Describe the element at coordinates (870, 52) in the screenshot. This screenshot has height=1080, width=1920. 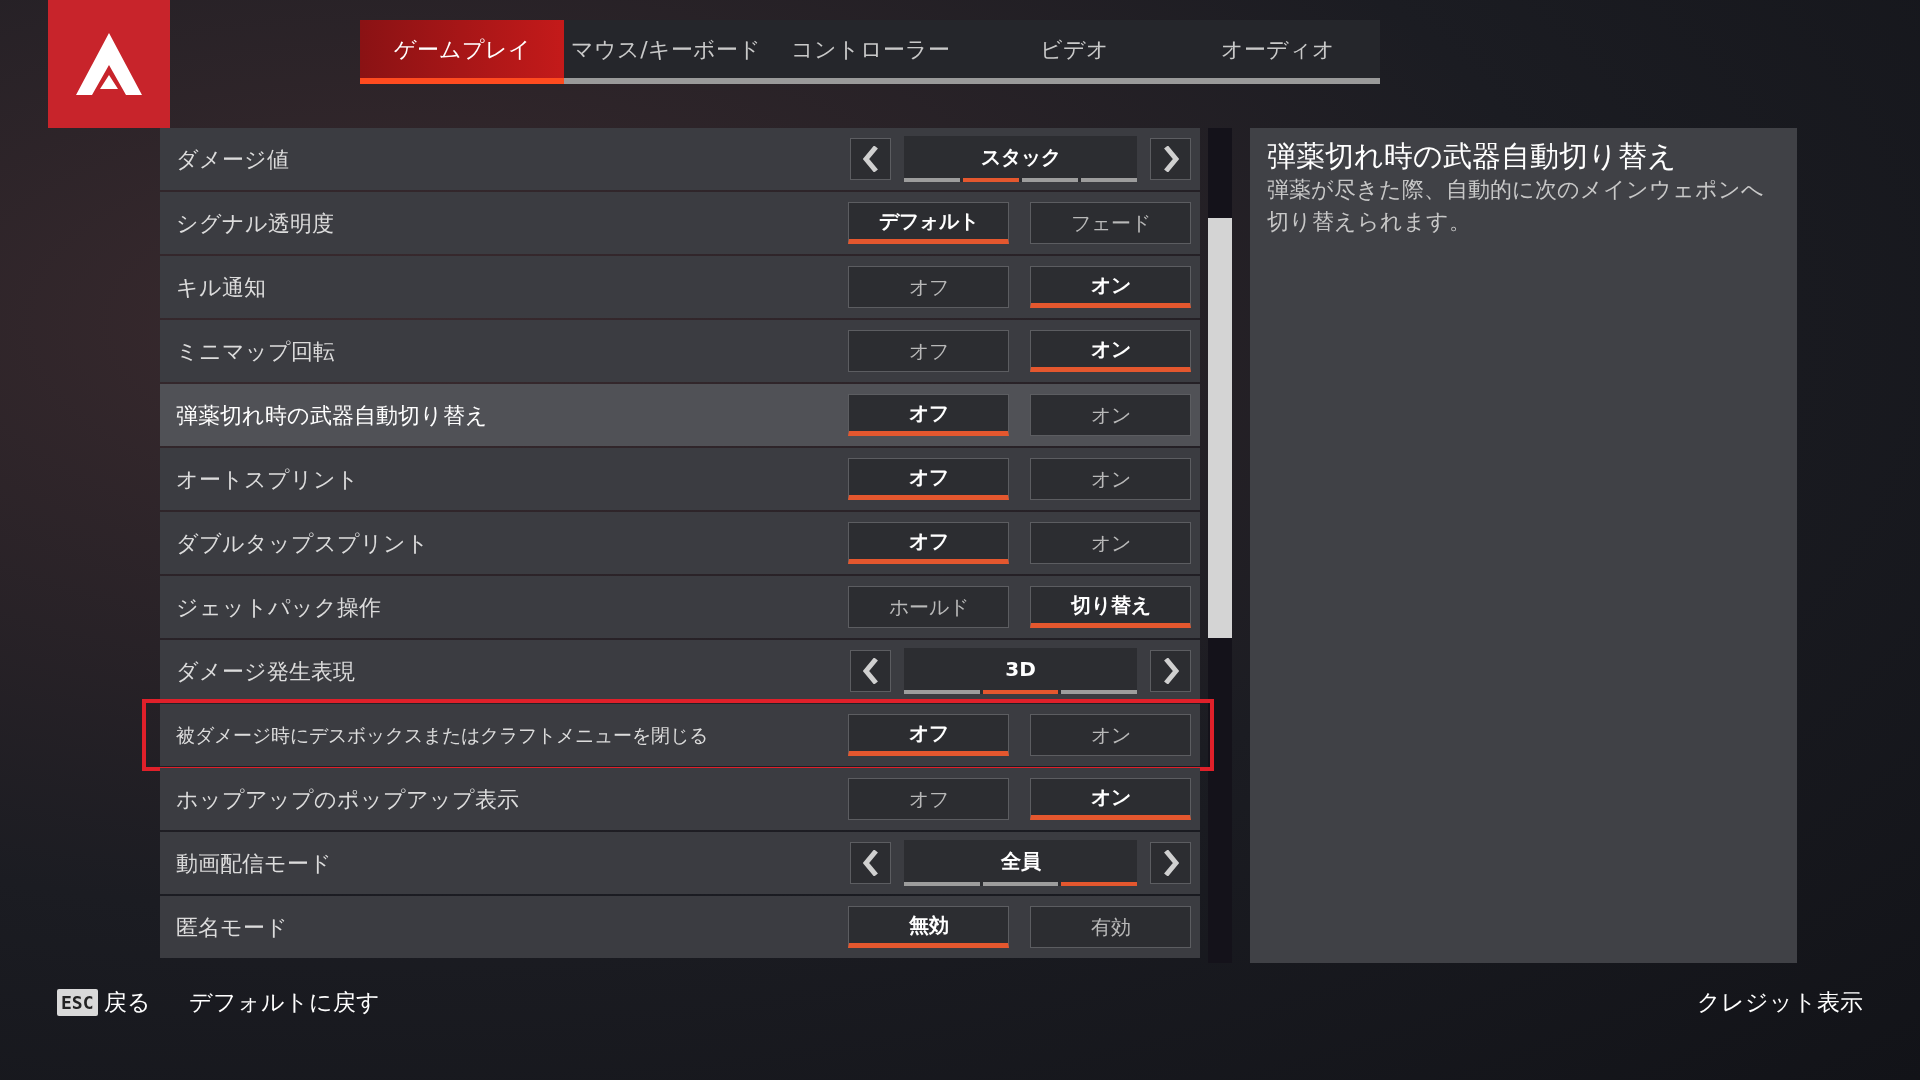
I see `tab: コントローラー` at that location.